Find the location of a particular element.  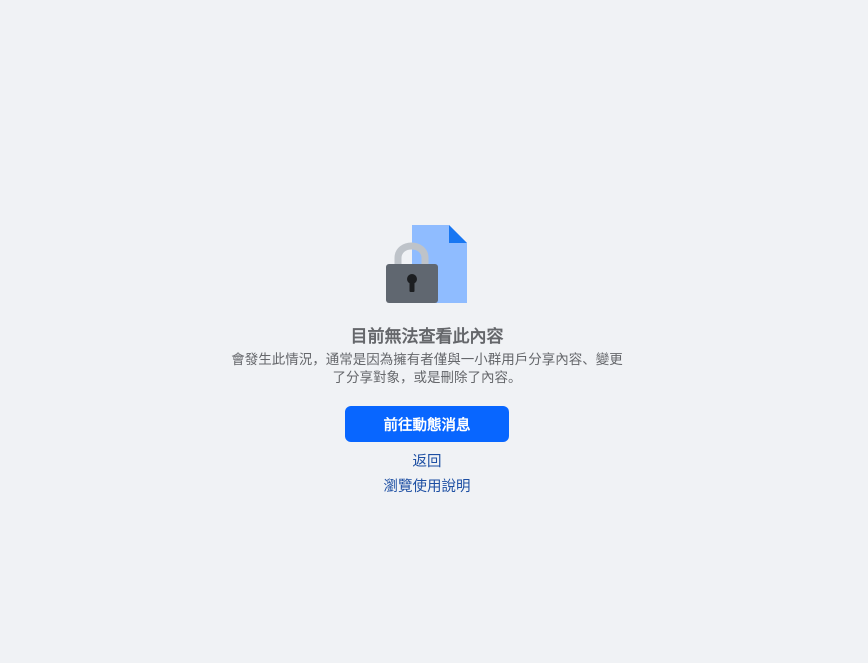

back-link: 返回 is located at coordinates (427, 462).